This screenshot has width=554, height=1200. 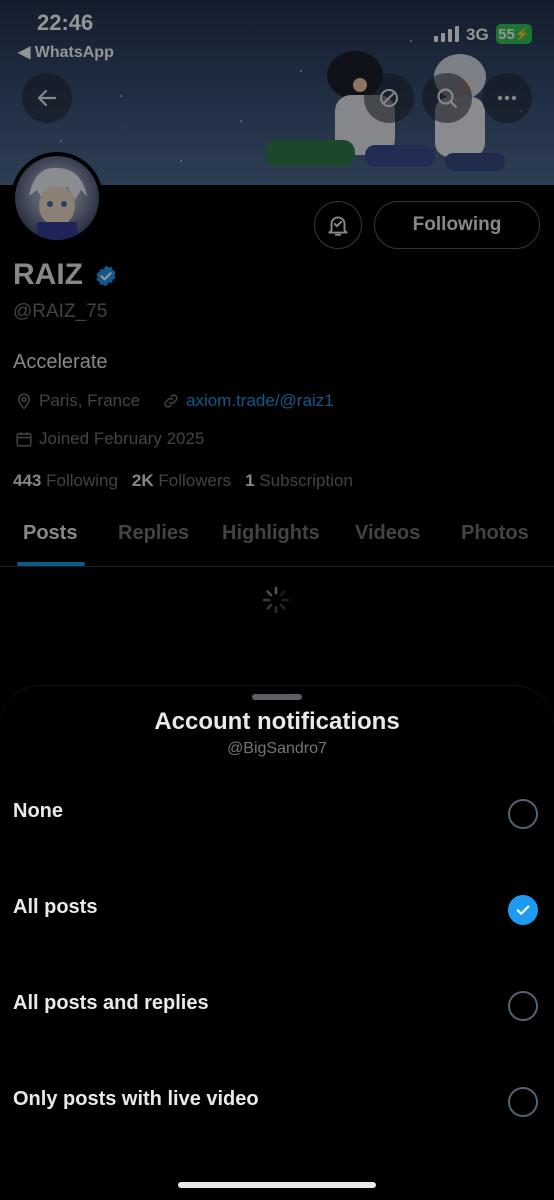 What do you see at coordinates (277, 1185) in the screenshot?
I see `home-indicator` at bounding box center [277, 1185].